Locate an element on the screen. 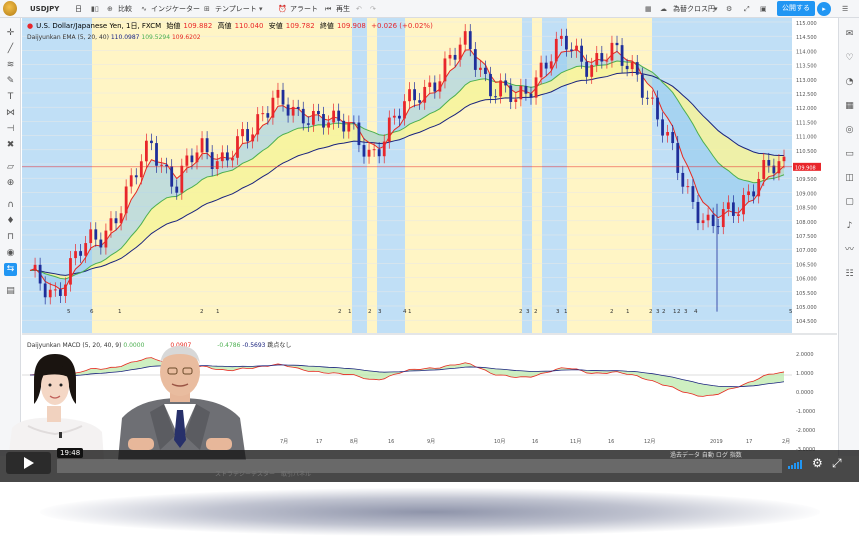  macd-tick: -2.0000 is located at coordinates (805, 431).